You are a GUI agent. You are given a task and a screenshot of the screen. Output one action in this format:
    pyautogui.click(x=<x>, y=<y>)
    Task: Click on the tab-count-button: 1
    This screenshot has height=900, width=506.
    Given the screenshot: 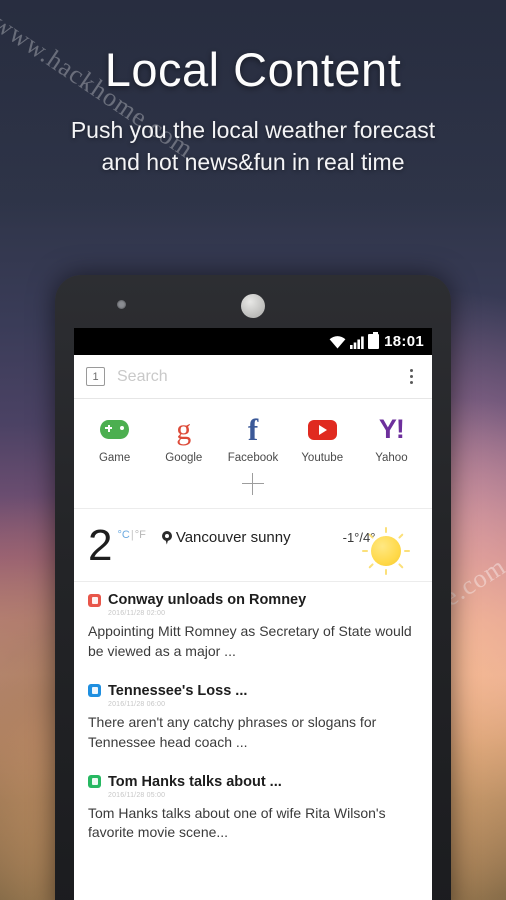 What is the action you would take?
    pyautogui.click(x=95, y=376)
    